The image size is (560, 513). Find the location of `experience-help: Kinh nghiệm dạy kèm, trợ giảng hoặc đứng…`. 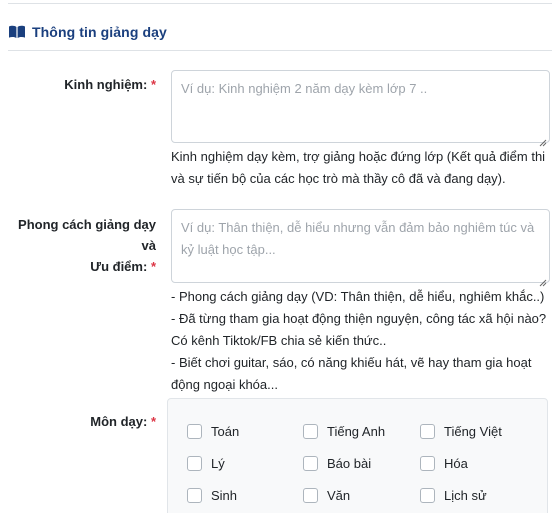

experience-help: Kinh nghiệm dạy kèm, trợ giảng hoặc đứng… is located at coordinates (358, 167).